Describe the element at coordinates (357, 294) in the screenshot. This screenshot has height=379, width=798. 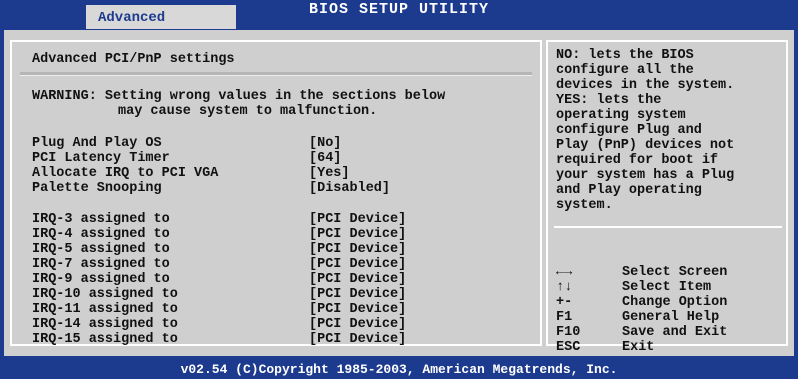
I see `irq-10-value: [PCI Device]` at that location.